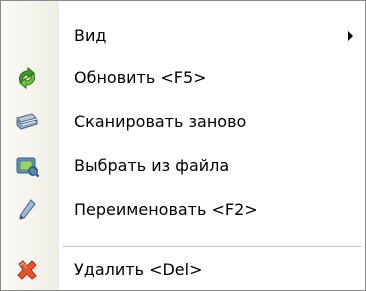 Image resolution: width=366 pixels, height=291 pixels. I want to click on menu-item-label: Выбрать из файла, so click(152, 165).